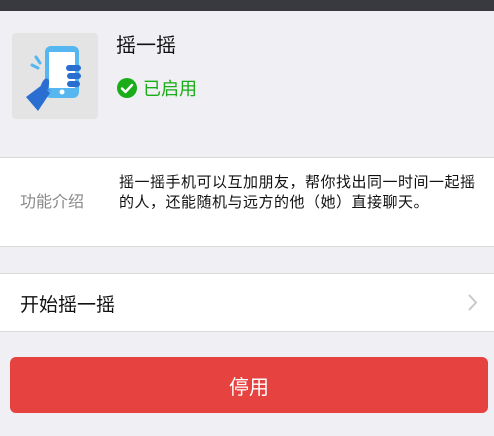 This screenshot has width=494, height=436. Describe the element at coordinates (52, 201) in the screenshot. I see `intro-label: 功能介绍` at that location.